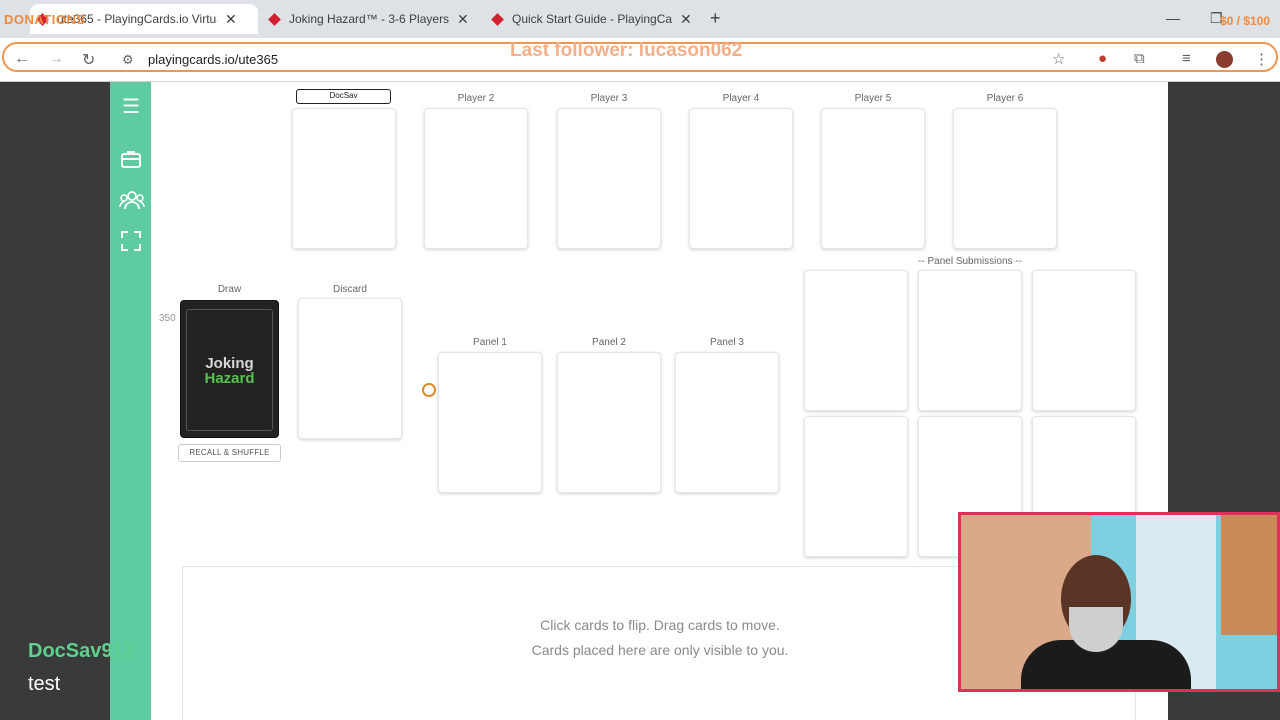 The width and height of the screenshot is (1280, 720). I want to click on deck-logo-hazard: Hazard, so click(229, 378).